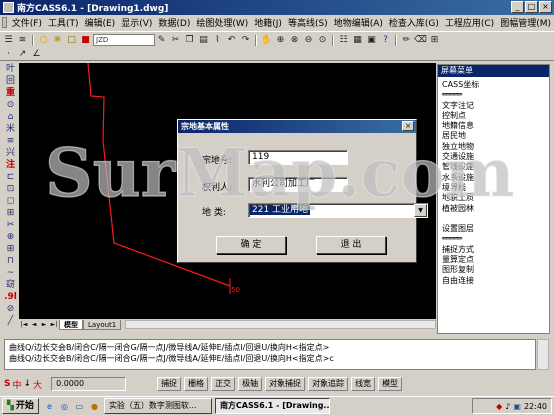  What do you see at coordinates (357, 40) in the screenshot?
I see `design-center-icon: ▦` at bounding box center [357, 40].